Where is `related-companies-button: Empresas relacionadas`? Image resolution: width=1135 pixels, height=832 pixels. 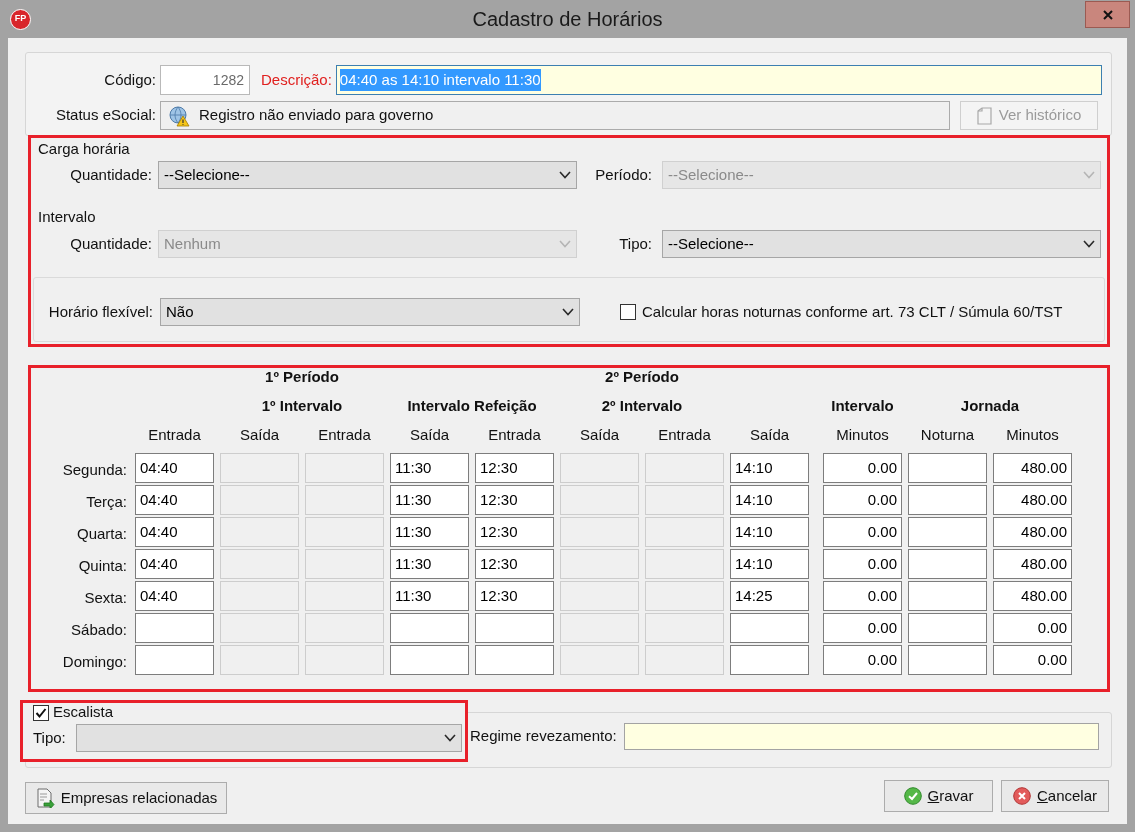 related-companies-button: Empresas relacionadas is located at coordinates (126, 798).